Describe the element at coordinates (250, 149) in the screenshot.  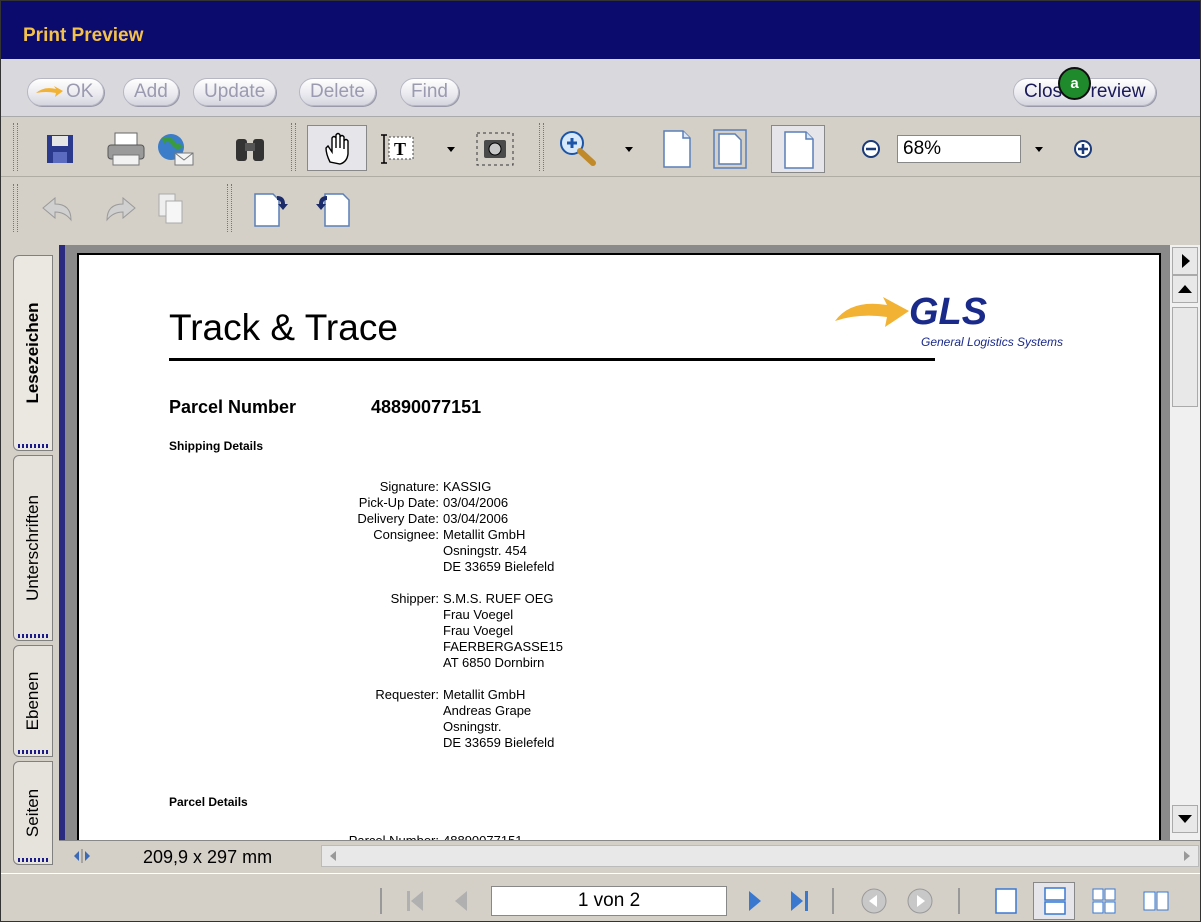
I see `binoculars-icon` at that location.